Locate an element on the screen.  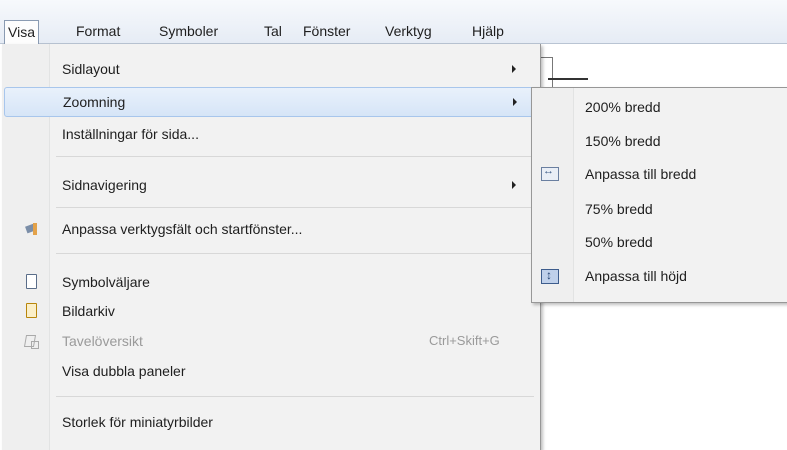
zoom-item-50: 50% bredd is located at coordinates (659, 242).